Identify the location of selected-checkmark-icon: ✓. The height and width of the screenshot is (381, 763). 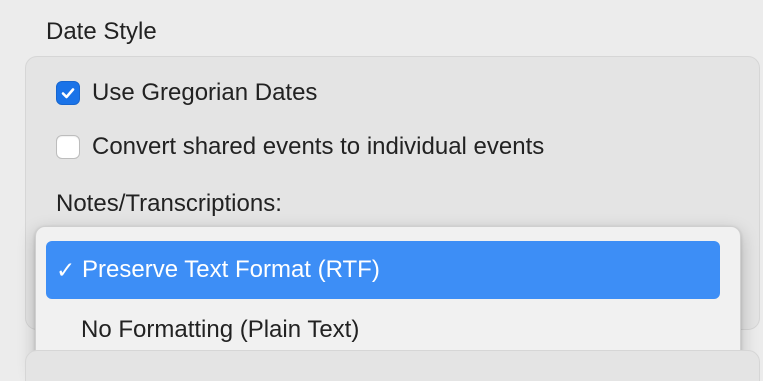
(66, 269).